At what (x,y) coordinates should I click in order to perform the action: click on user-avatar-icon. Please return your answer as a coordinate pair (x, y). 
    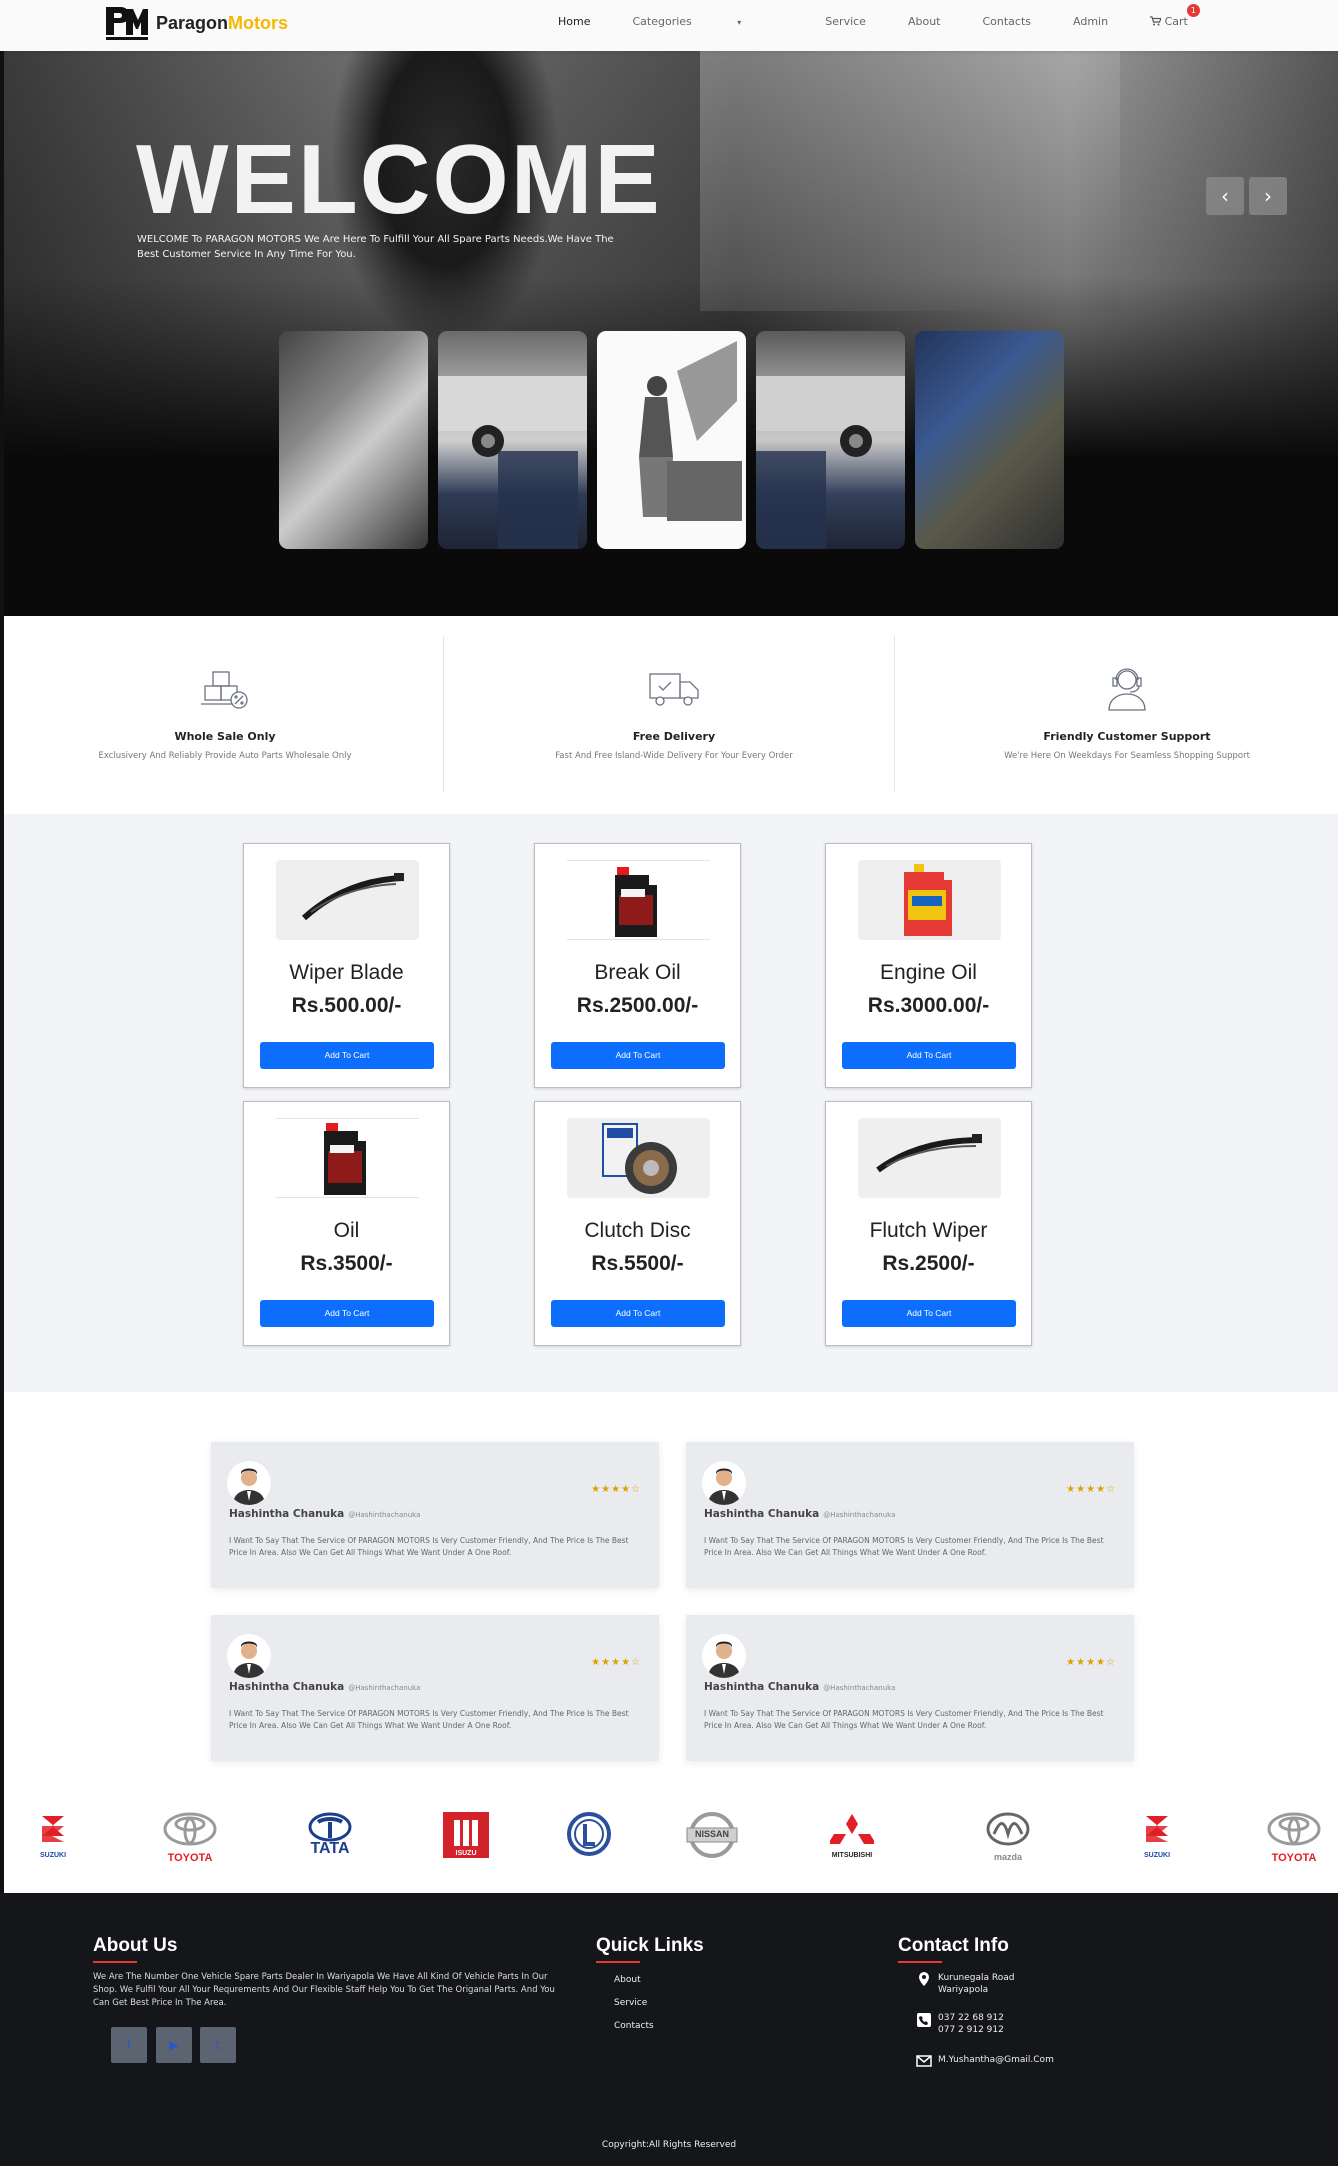
    Looking at the image, I should click on (724, 1659).